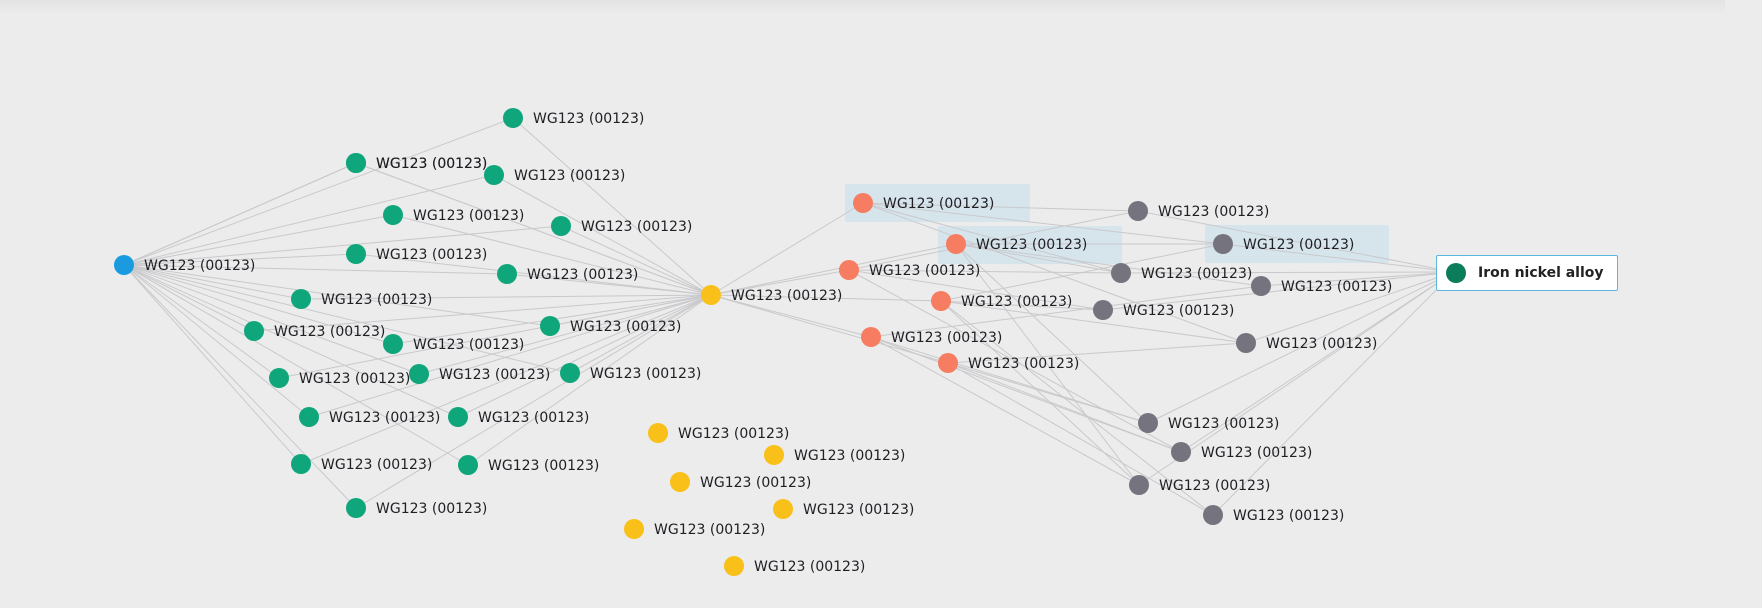 This screenshot has height=608, width=1762. I want to click on legend-dot-icon, so click(1456, 273).